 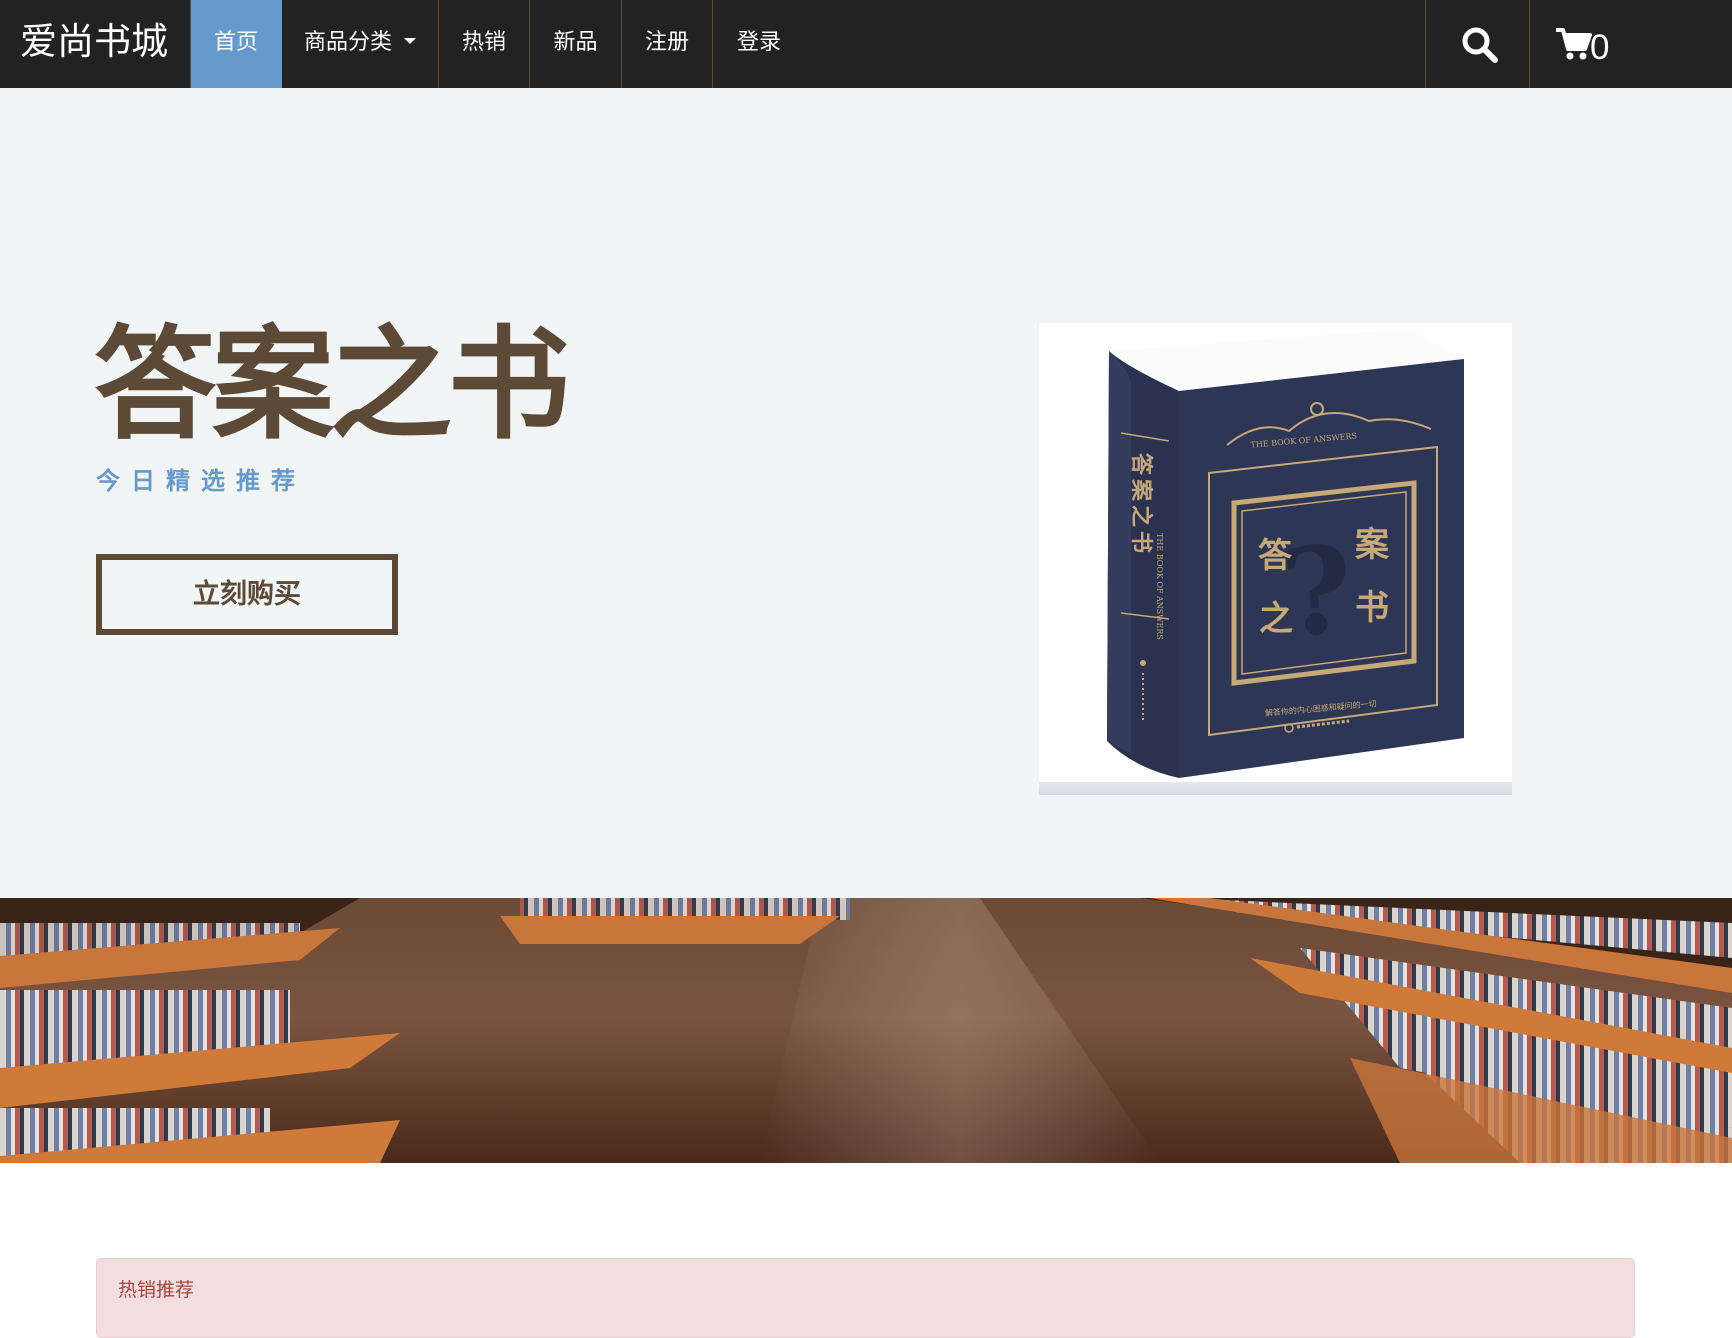 What do you see at coordinates (1630, 44) in the screenshot?
I see `cart-button: 0` at bounding box center [1630, 44].